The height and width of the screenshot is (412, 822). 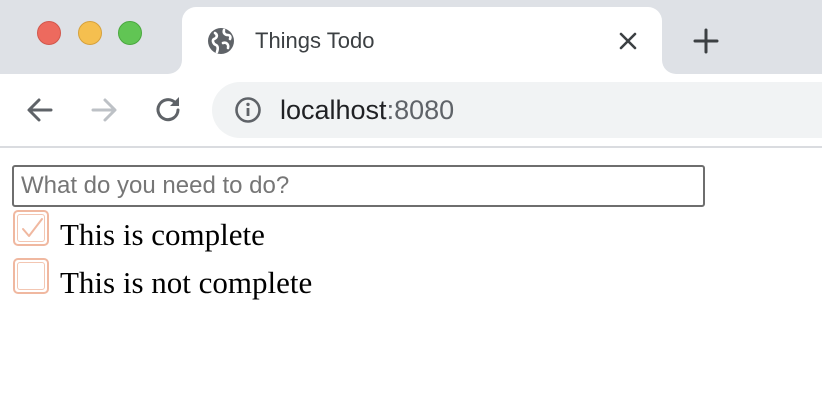 I want to click on back-arrow-icon, so click(x=40, y=110).